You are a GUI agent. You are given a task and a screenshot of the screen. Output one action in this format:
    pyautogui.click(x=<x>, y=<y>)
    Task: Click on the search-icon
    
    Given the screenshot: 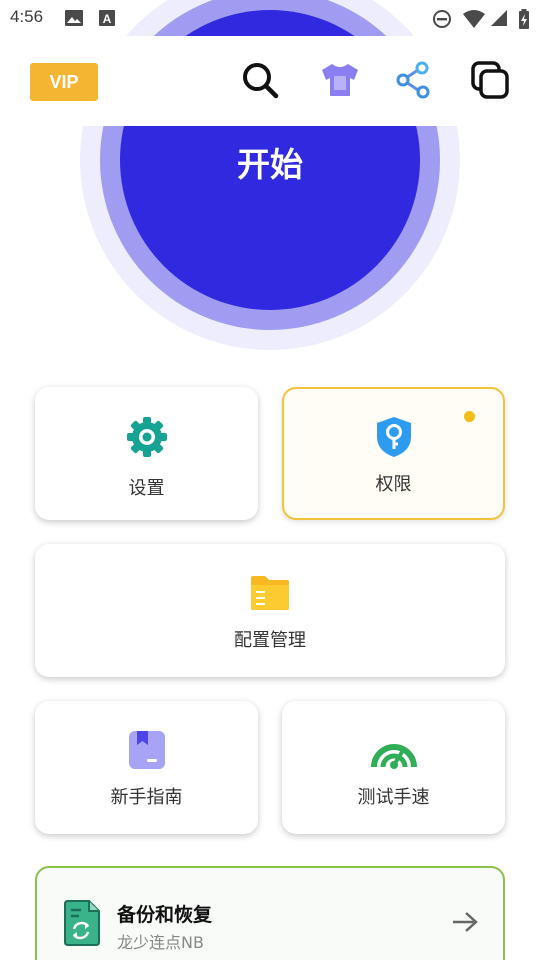 What is the action you would take?
    pyautogui.click(x=260, y=80)
    